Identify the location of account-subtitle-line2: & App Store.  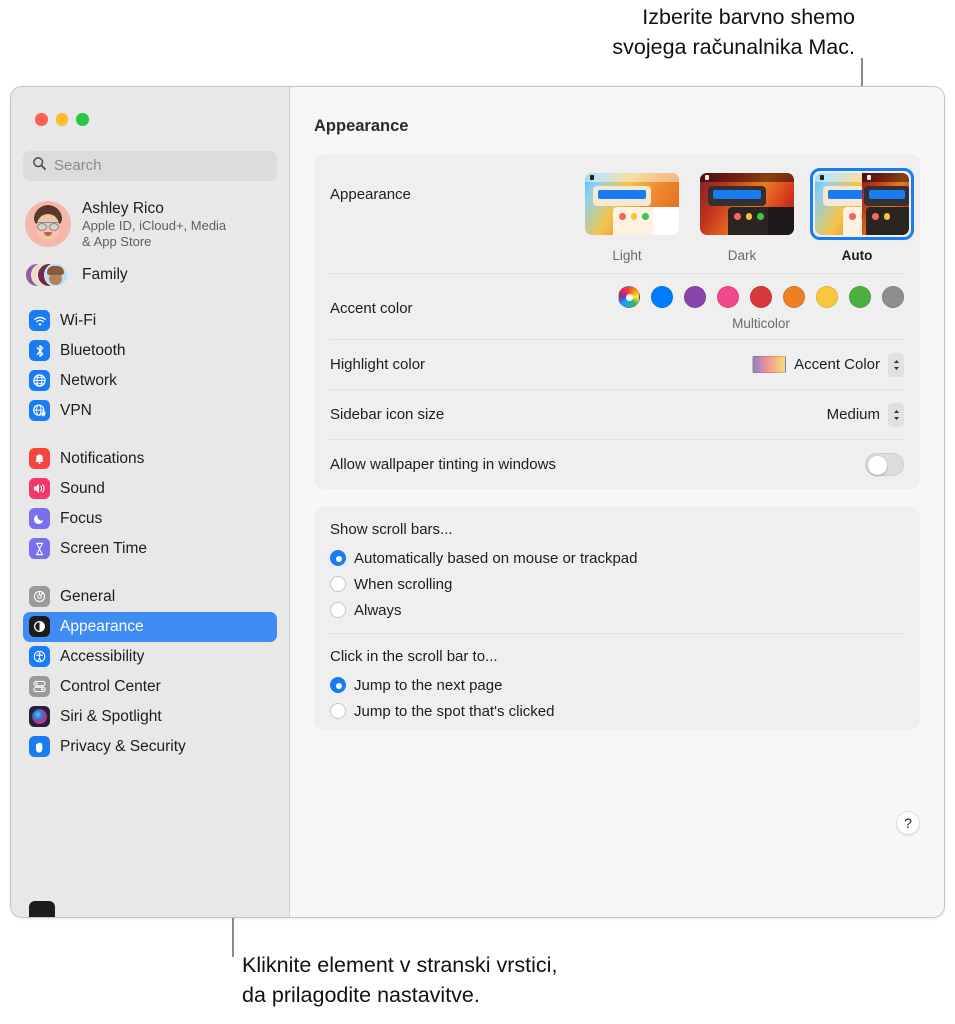
(117, 241).